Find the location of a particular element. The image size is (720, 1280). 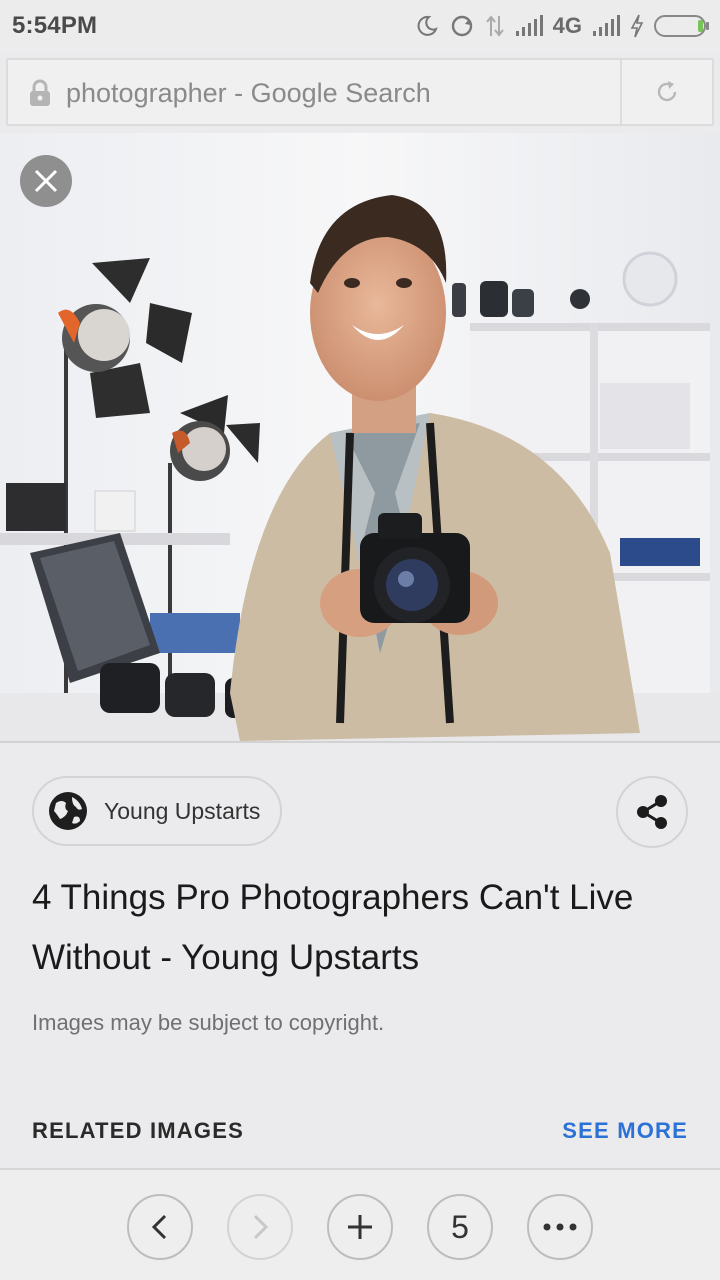

forward-icon is located at coordinates (261, 1227).